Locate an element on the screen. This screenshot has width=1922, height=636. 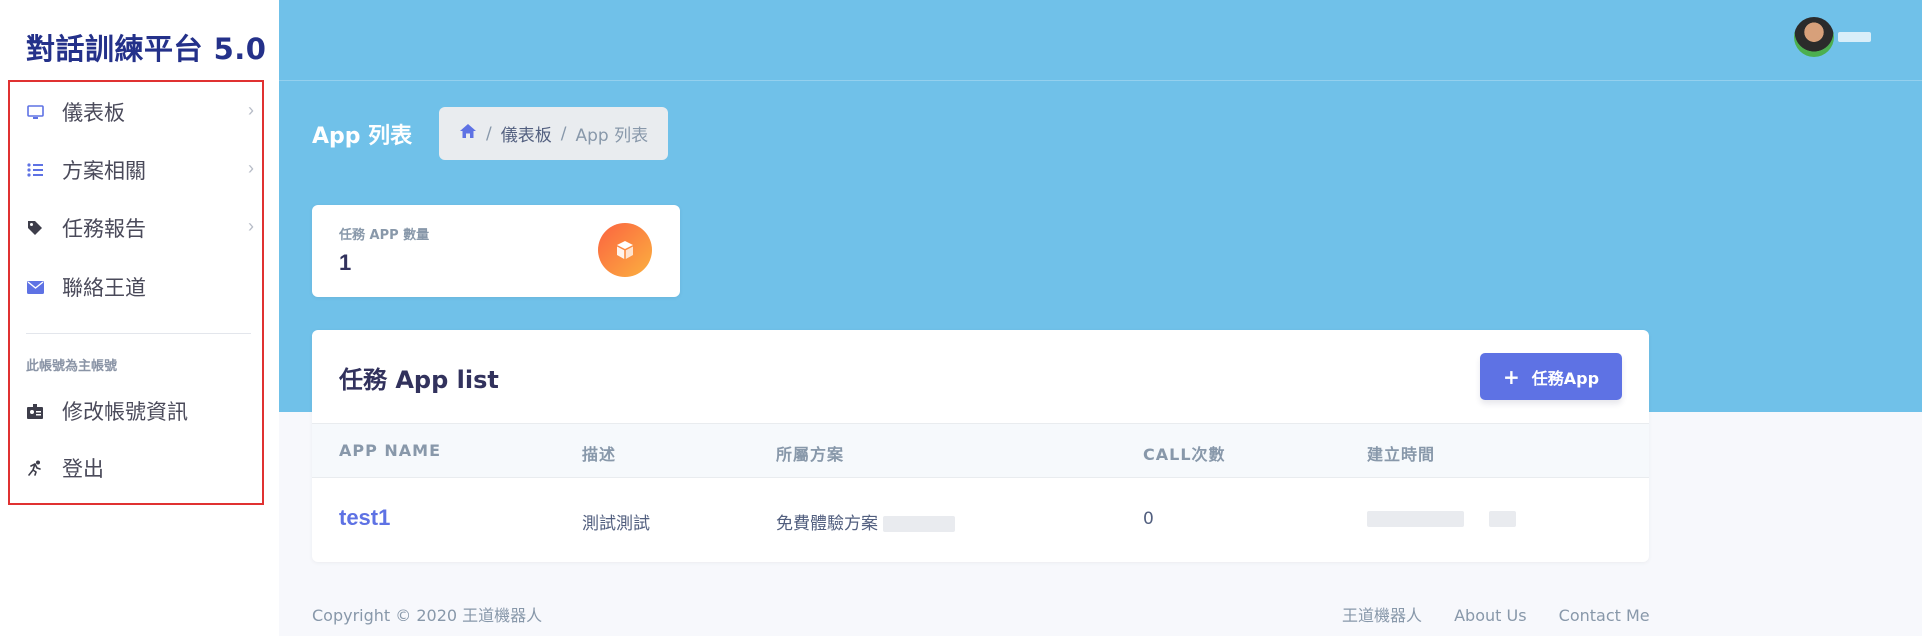
sidebar-item-plans: 方案相關 › is located at coordinates (139, 170).